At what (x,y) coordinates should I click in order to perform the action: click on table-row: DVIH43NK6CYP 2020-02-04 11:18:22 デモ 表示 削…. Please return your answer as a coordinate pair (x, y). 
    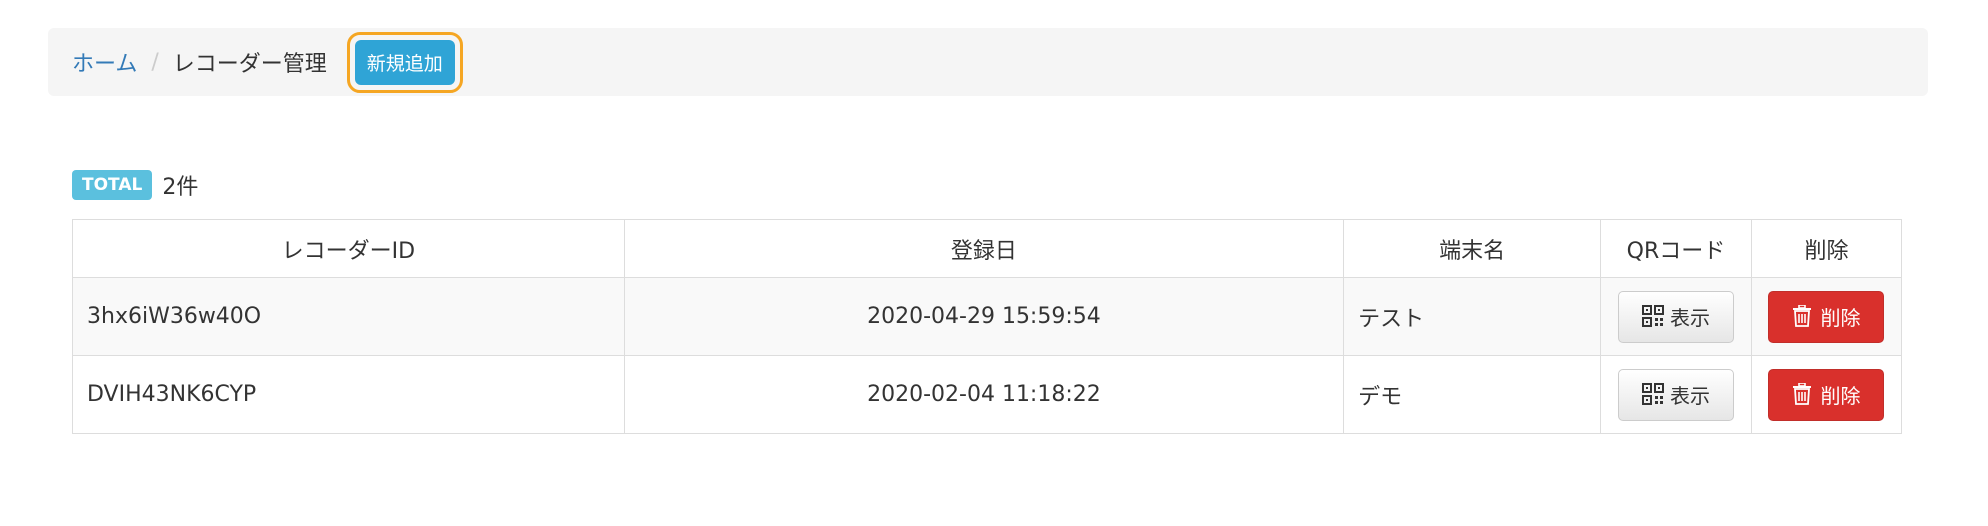
    Looking at the image, I should click on (987, 394).